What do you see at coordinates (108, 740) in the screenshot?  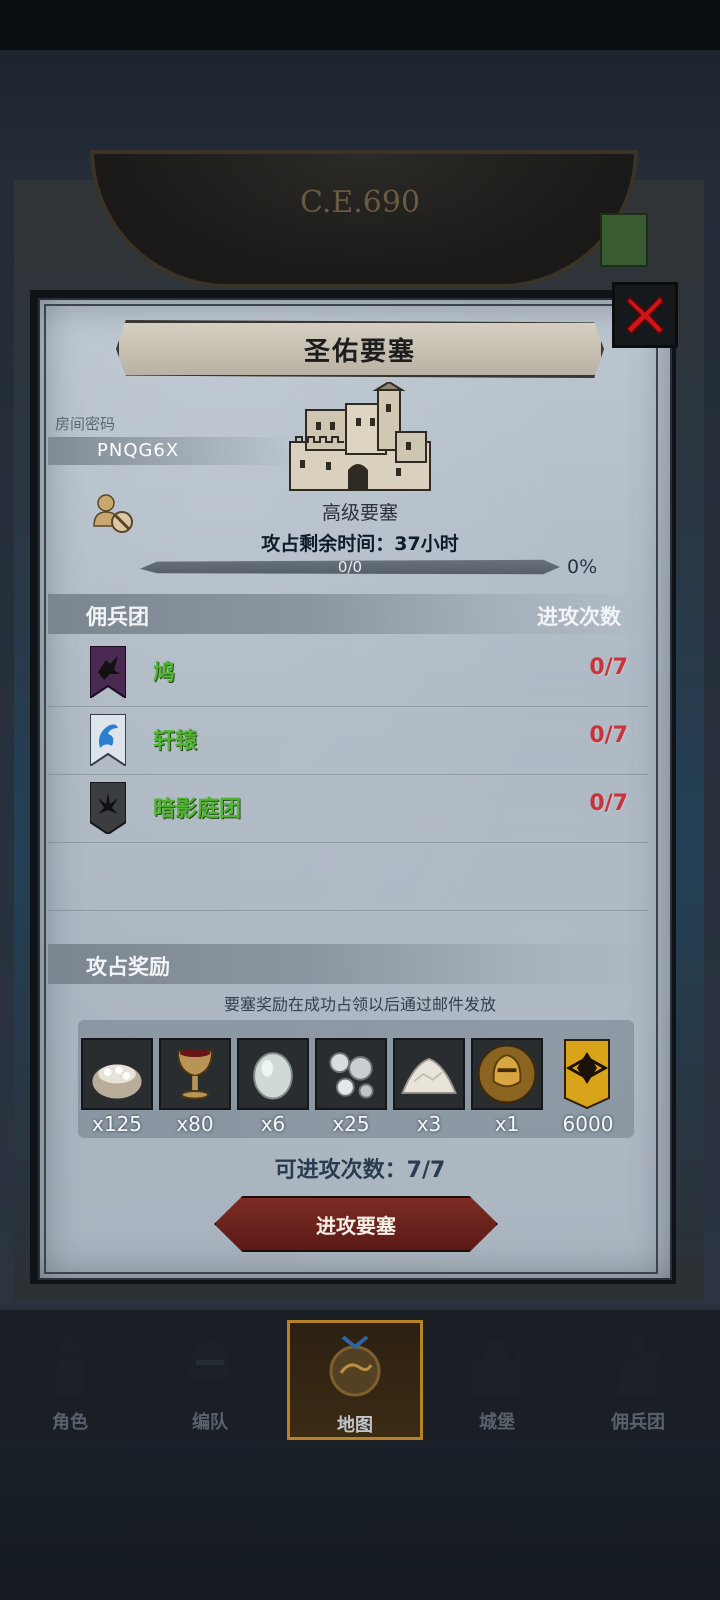 I see `dragon-banner-icon` at bounding box center [108, 740].